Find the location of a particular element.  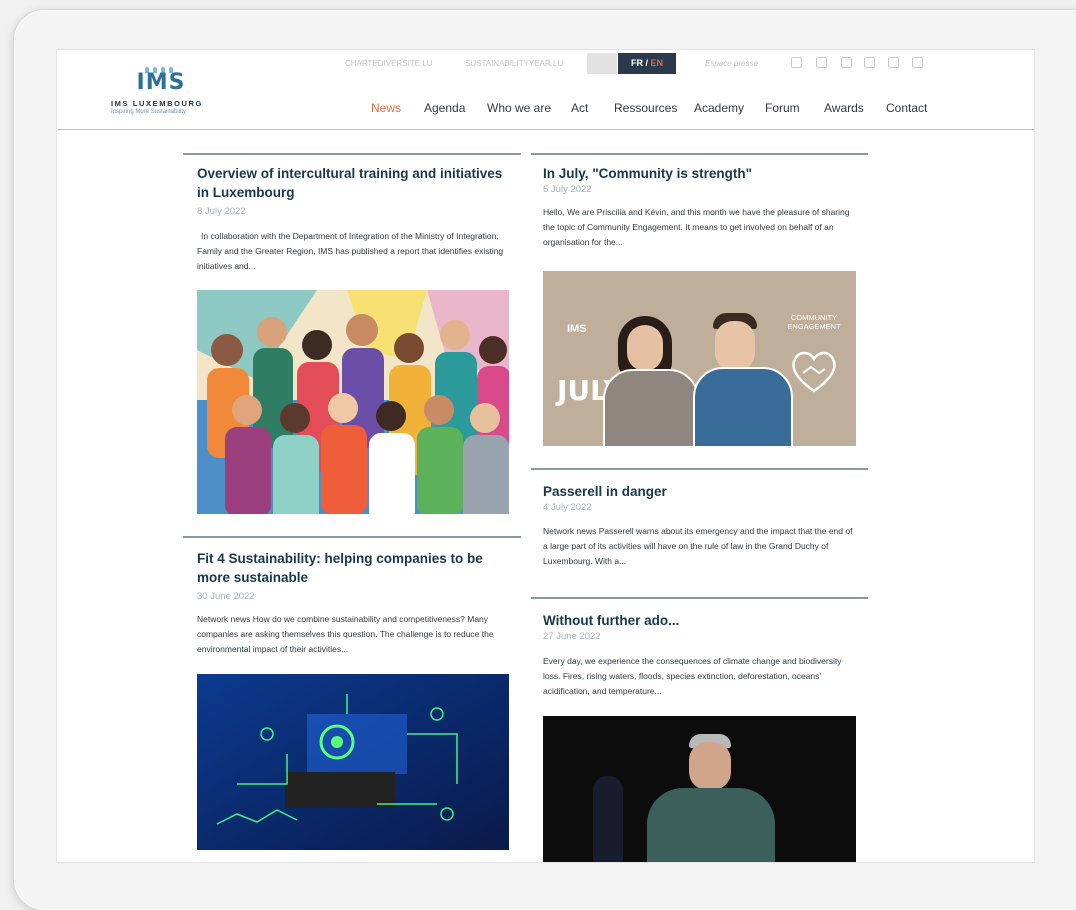

logo-tagline: Inspiring More Sustainability is located at coordinates (149, 112).